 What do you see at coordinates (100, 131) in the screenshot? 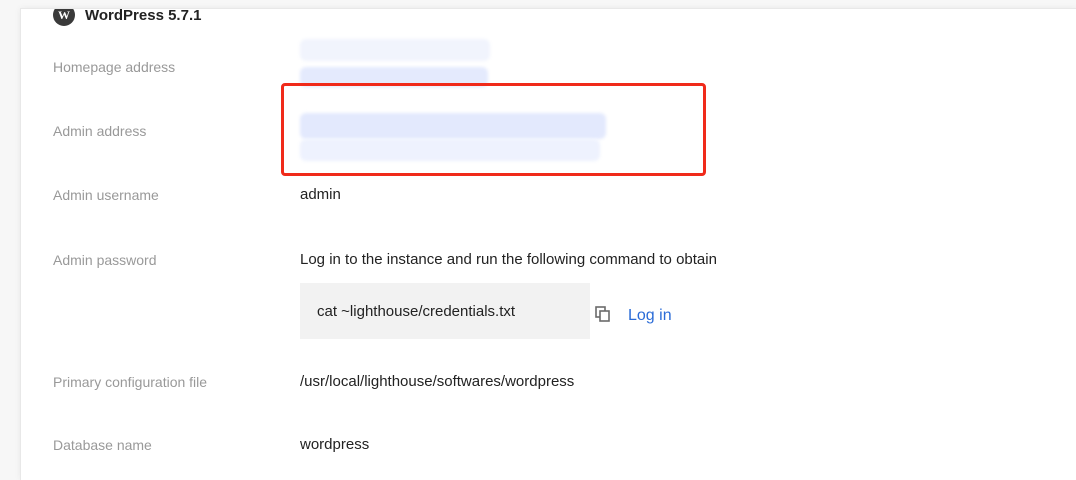
I see `admin-address-label: Admin address` at bounding box center [100, 131].